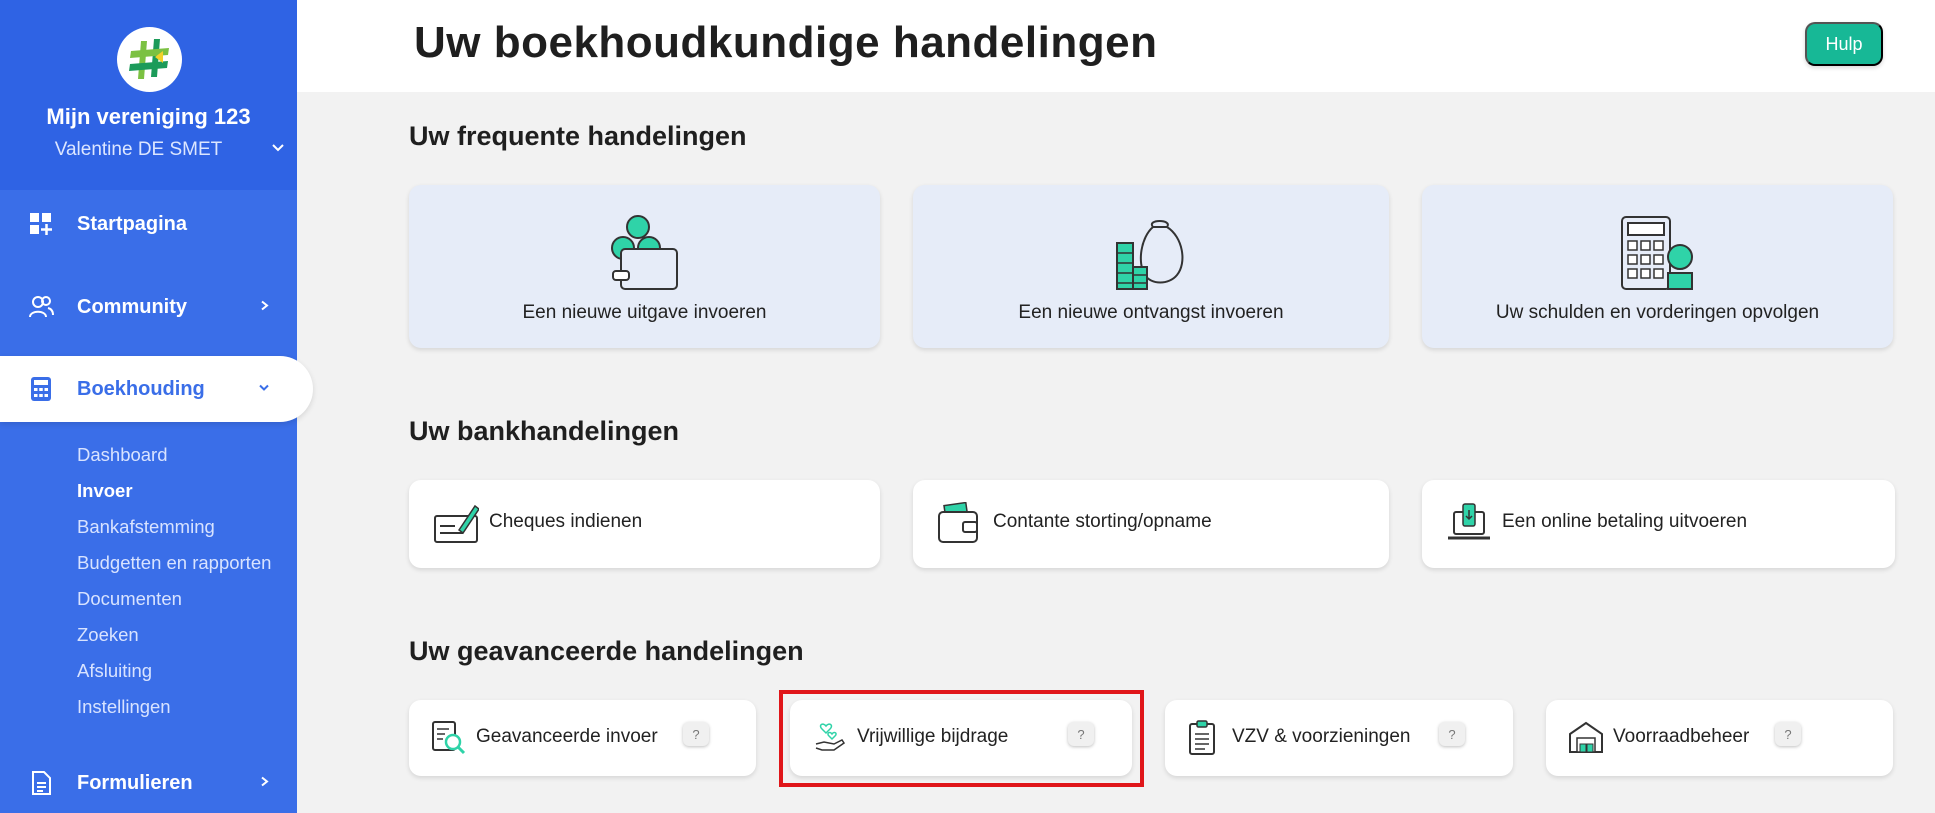 Image resolution: width=1935 pixels, height=813 pixels. What do you see at coordinates (566, 521) in the screenshot?
I see `card-label: Cheques indienen` at bounding box center [566, 521].